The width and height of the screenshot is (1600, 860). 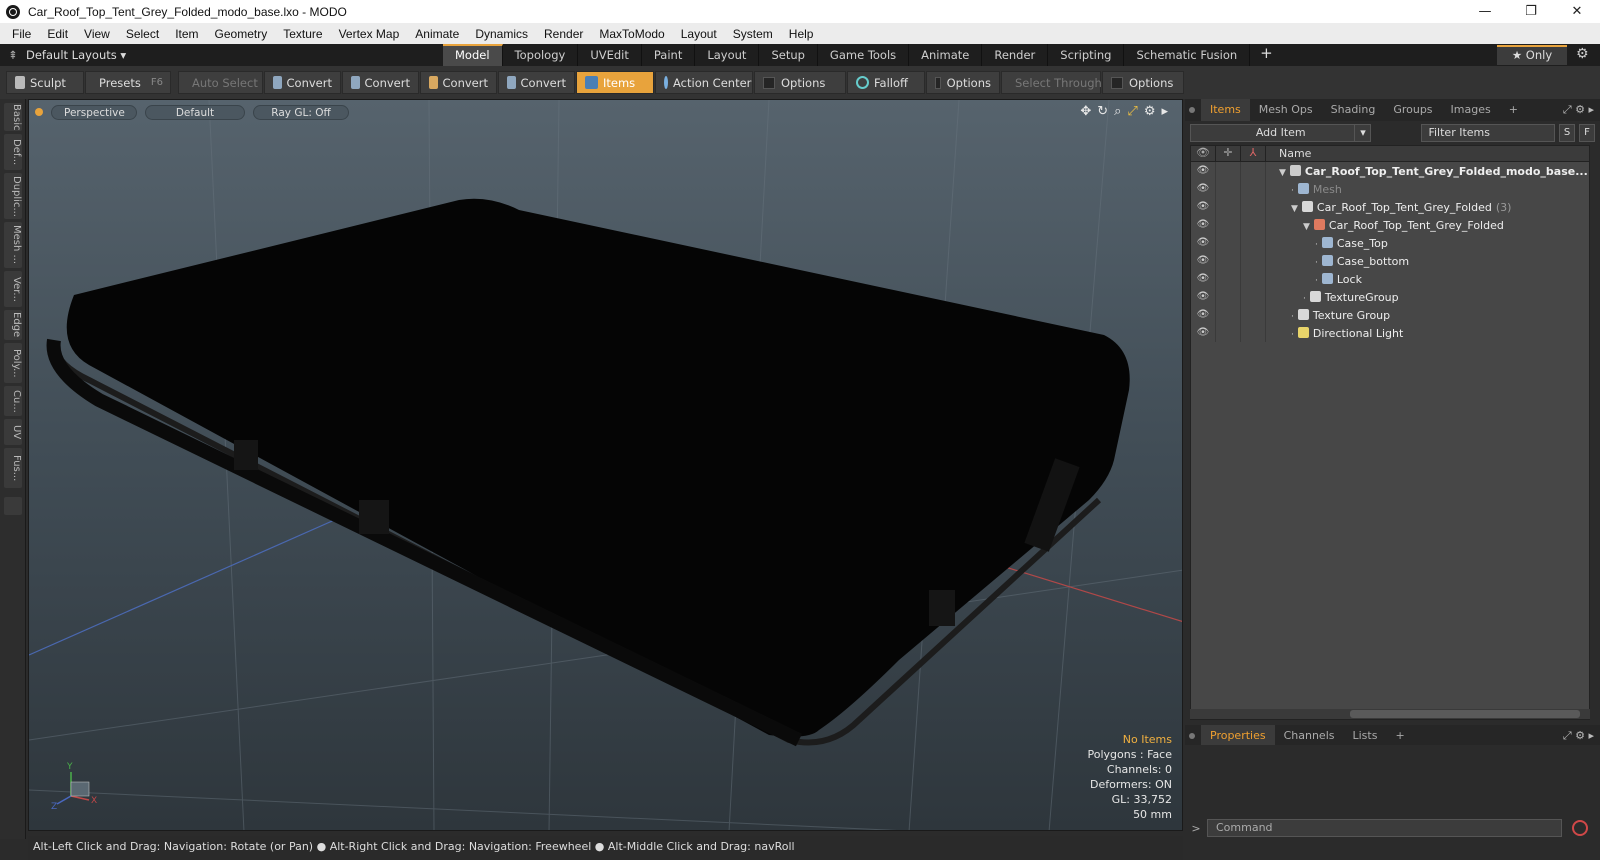 What do you see at coordinates (1532, 55) in the screenshot?
I see `only-button: ★ Only` at bounding box center [1532, 55].